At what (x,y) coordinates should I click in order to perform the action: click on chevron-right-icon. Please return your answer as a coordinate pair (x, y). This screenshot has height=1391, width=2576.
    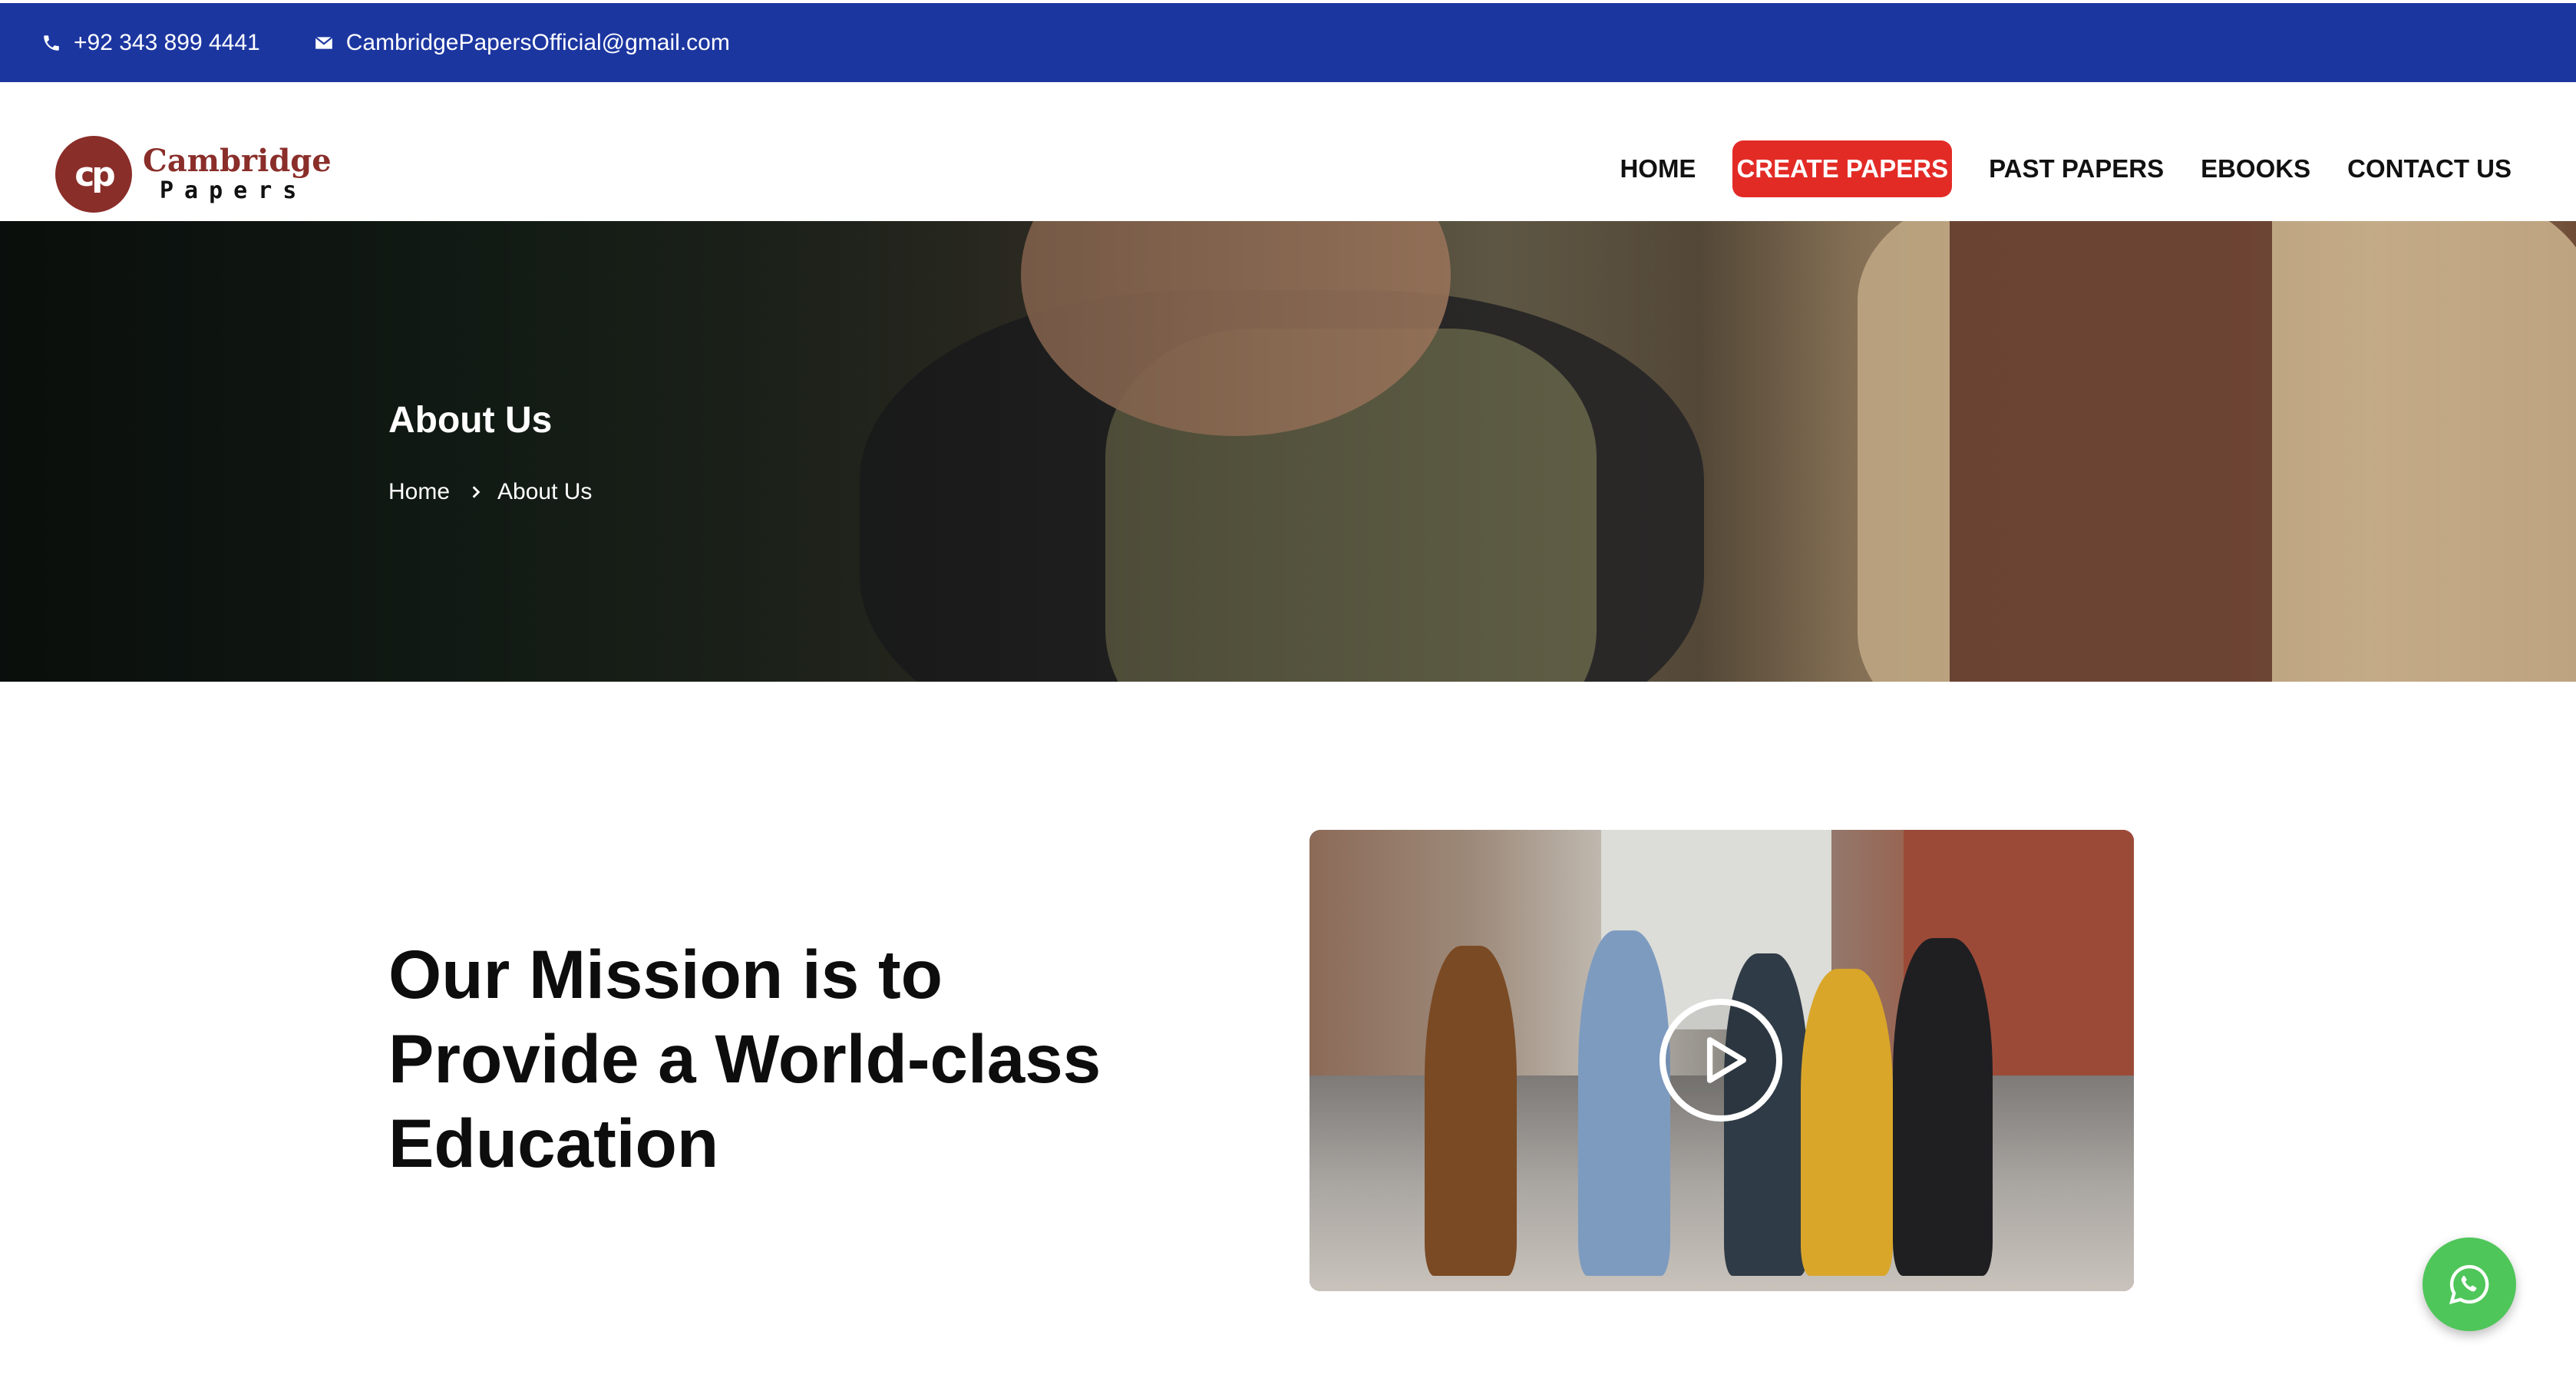
    Looking at the image, I should click on (476, 492).